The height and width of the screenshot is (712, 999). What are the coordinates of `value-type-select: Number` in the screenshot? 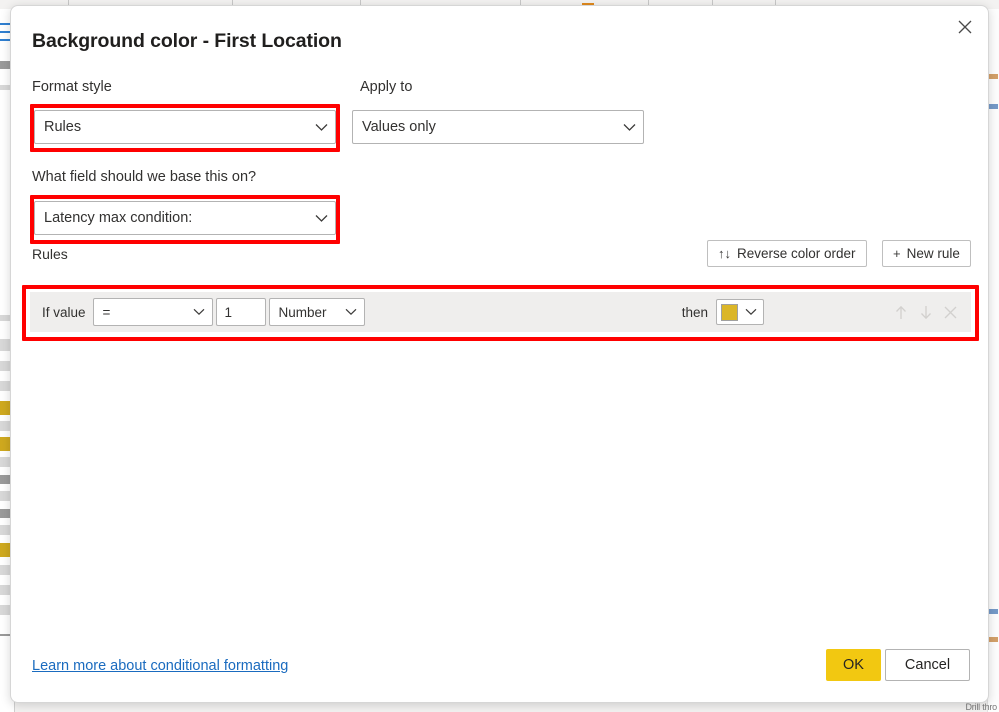 It's located at (316, 312).